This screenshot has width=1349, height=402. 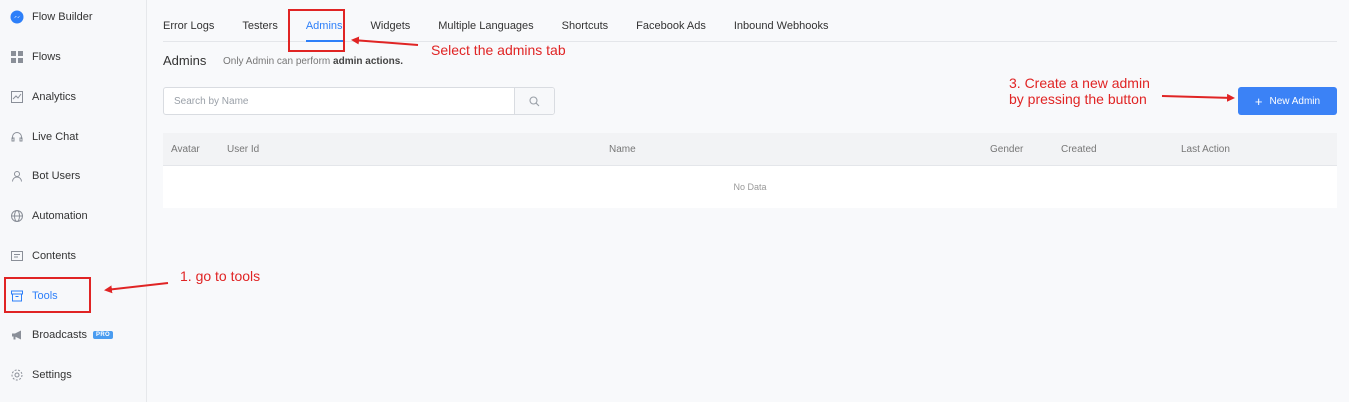 I want to click on annotation-box-tools, so click(x=47, y=295).